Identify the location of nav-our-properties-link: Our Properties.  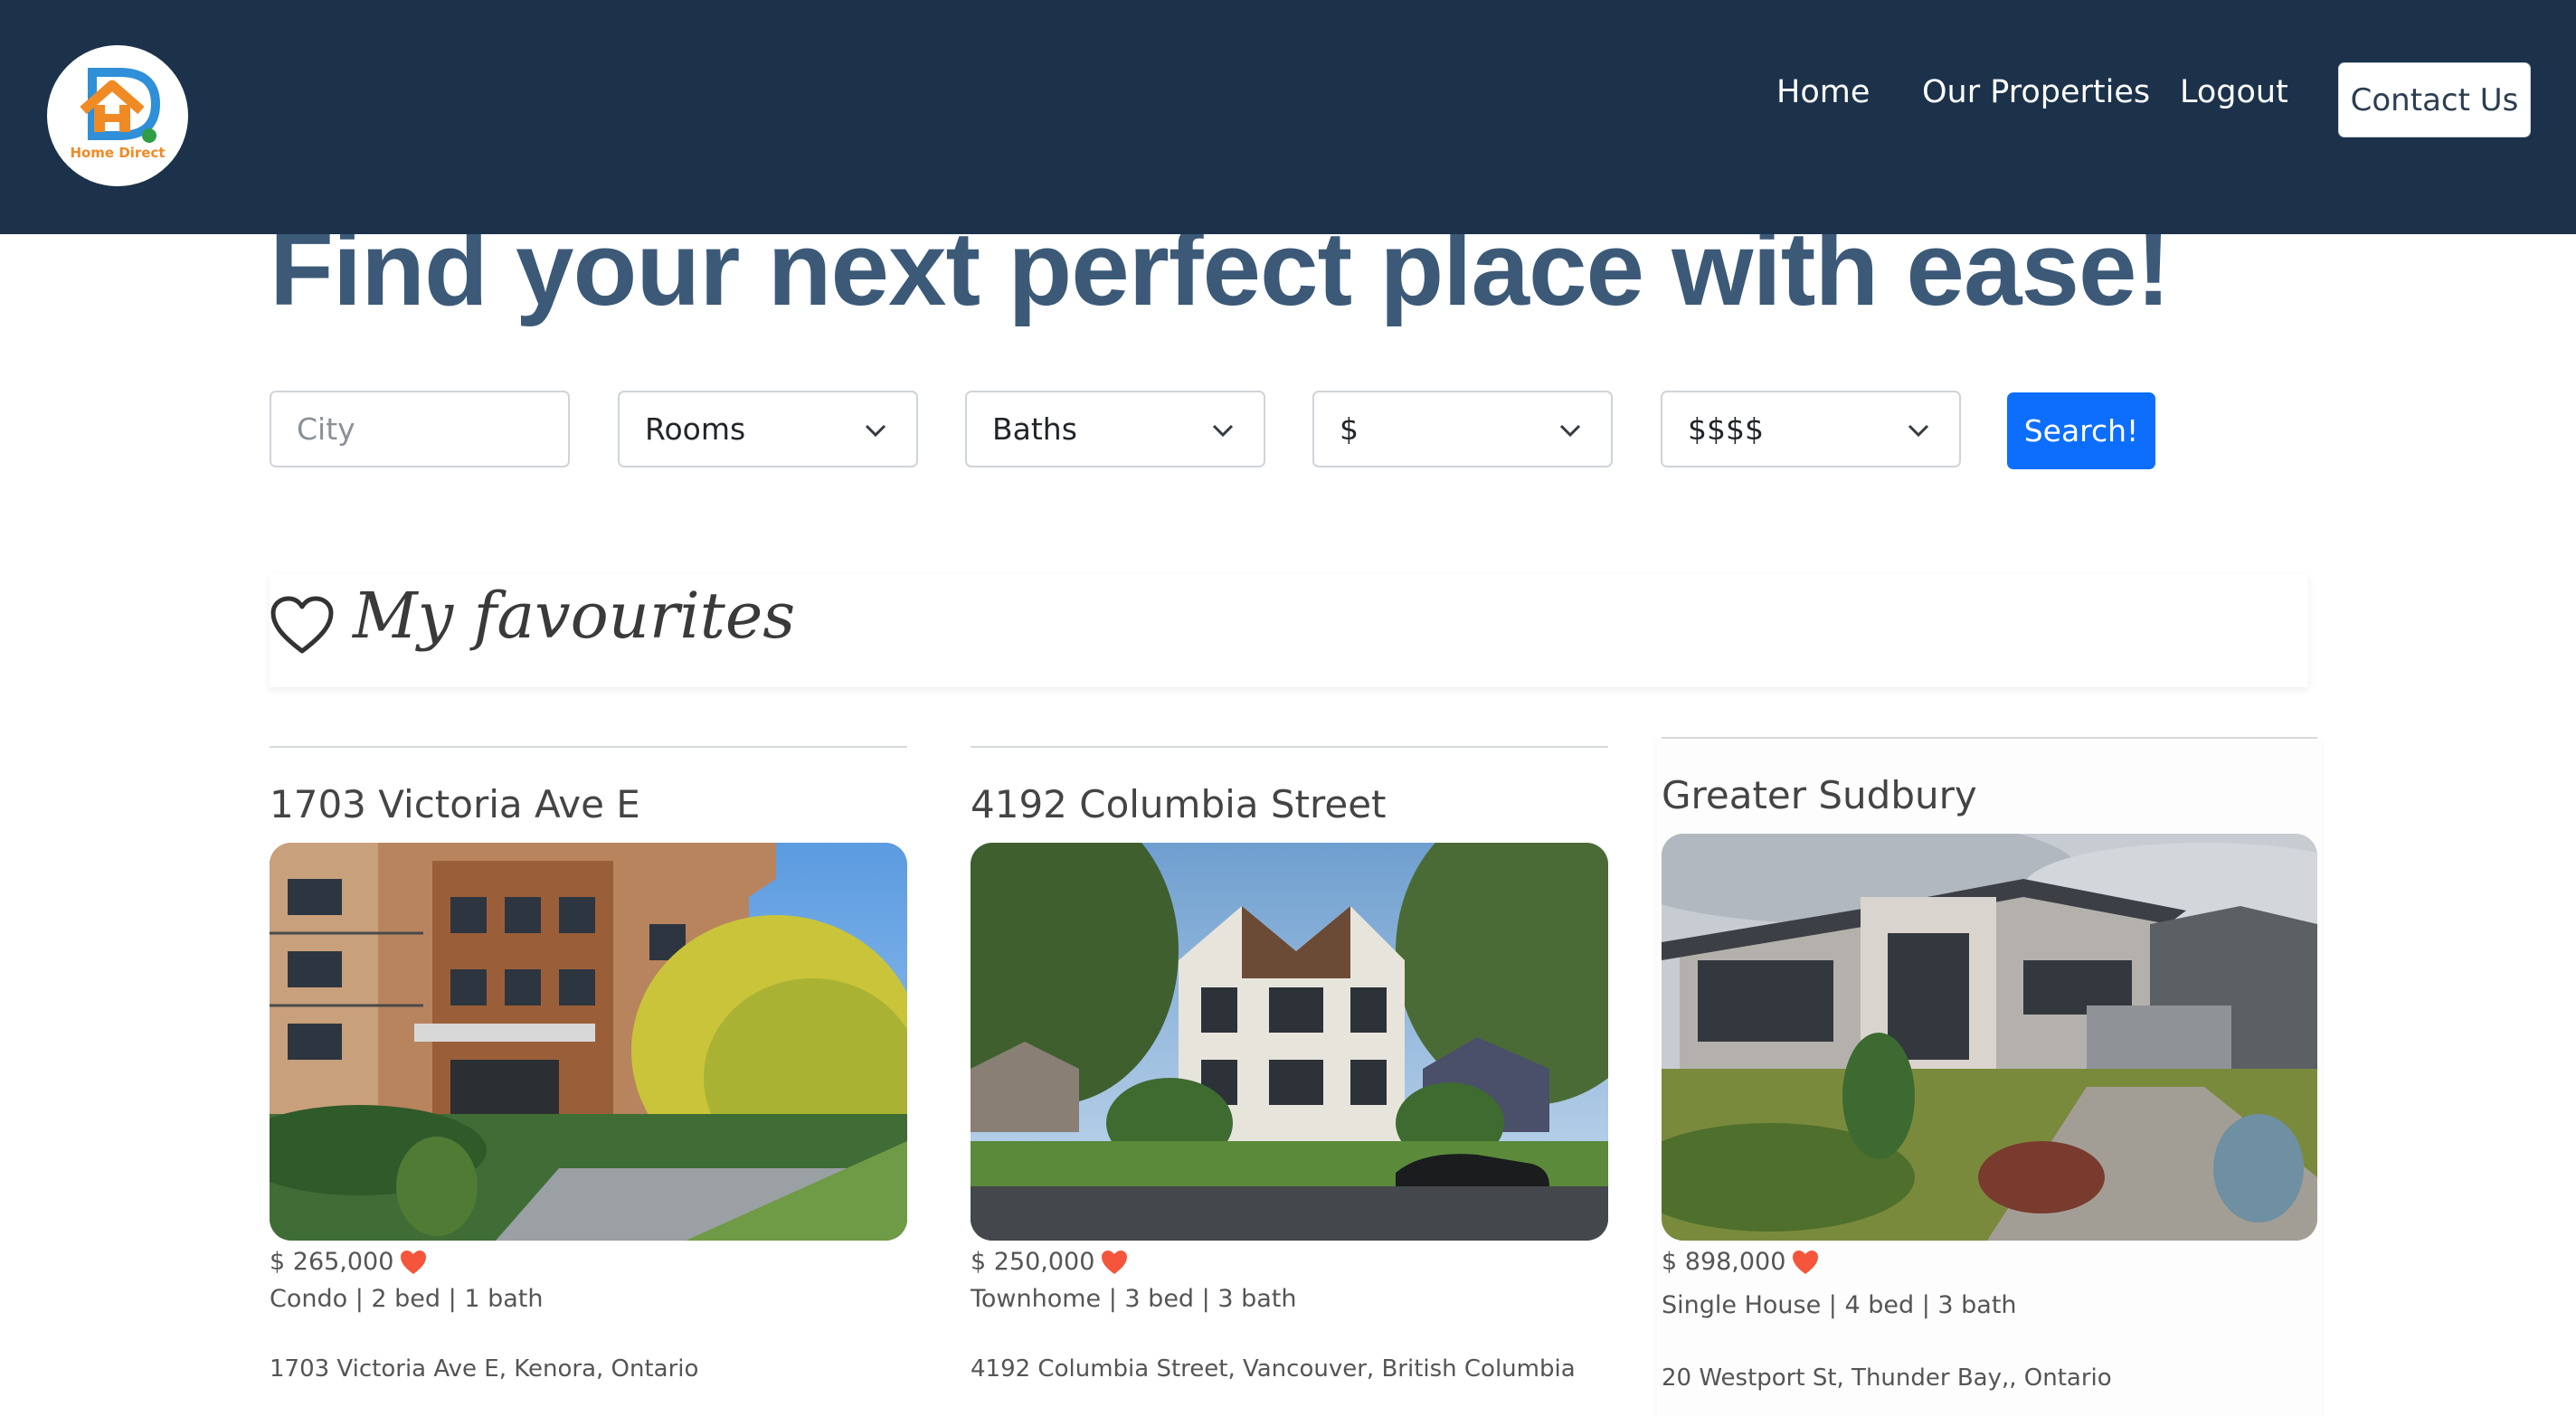
(2036, 92).